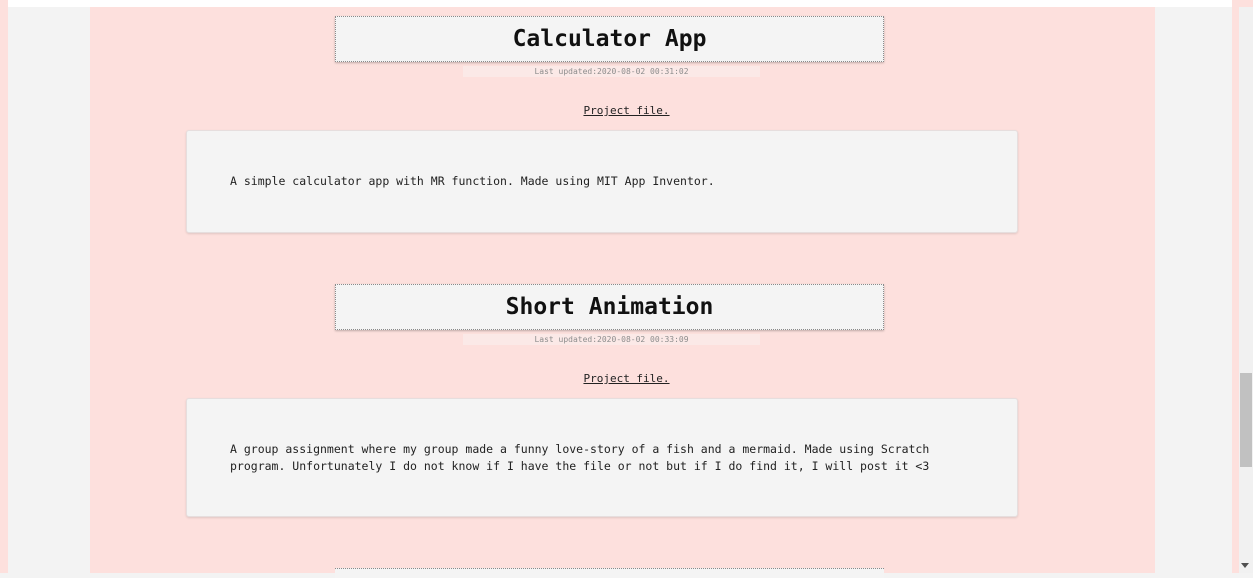 Image resolution: width=1253 pixels, height=578 pixels. I want to click on last-updated: Last updated:2020-08-02 00:33:09, so click(611, 339).